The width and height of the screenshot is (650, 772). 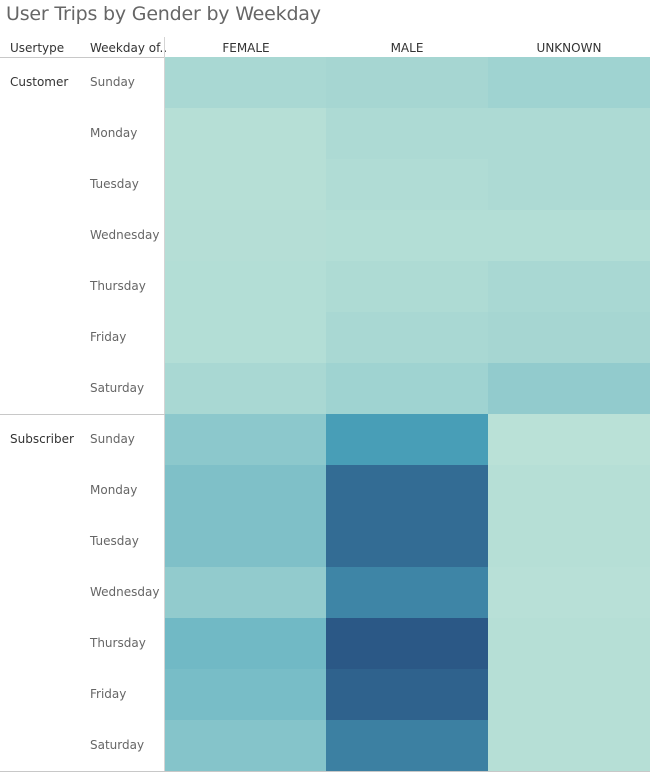 What do you see at coordinates (407, 439) in the screenshot?
I see `heat-cell-subscriber-sunday-male` at bounding box center [407, 439].